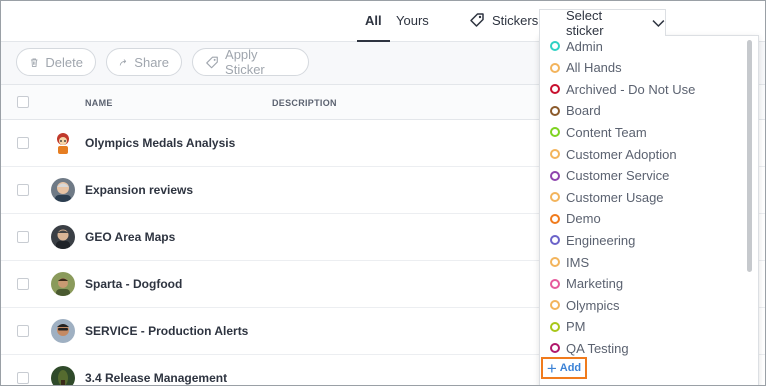  Describe the element at coordinates (631, 89) in the screenshot. I see `sticker-option-label: Archived - Do Not Use` at that location.